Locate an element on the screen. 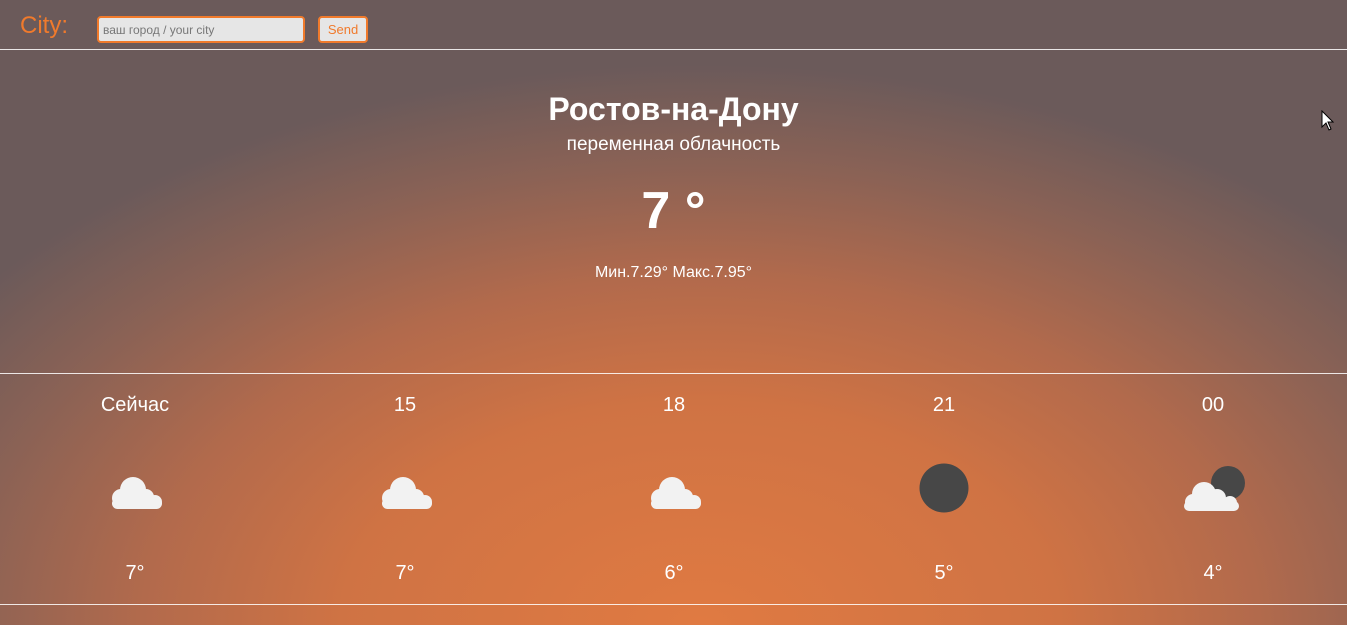  forecast-time: 18 is located at coordinates (674, 405).